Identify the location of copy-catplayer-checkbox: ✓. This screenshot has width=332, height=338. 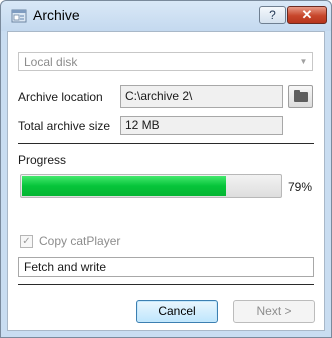
(26, 241).